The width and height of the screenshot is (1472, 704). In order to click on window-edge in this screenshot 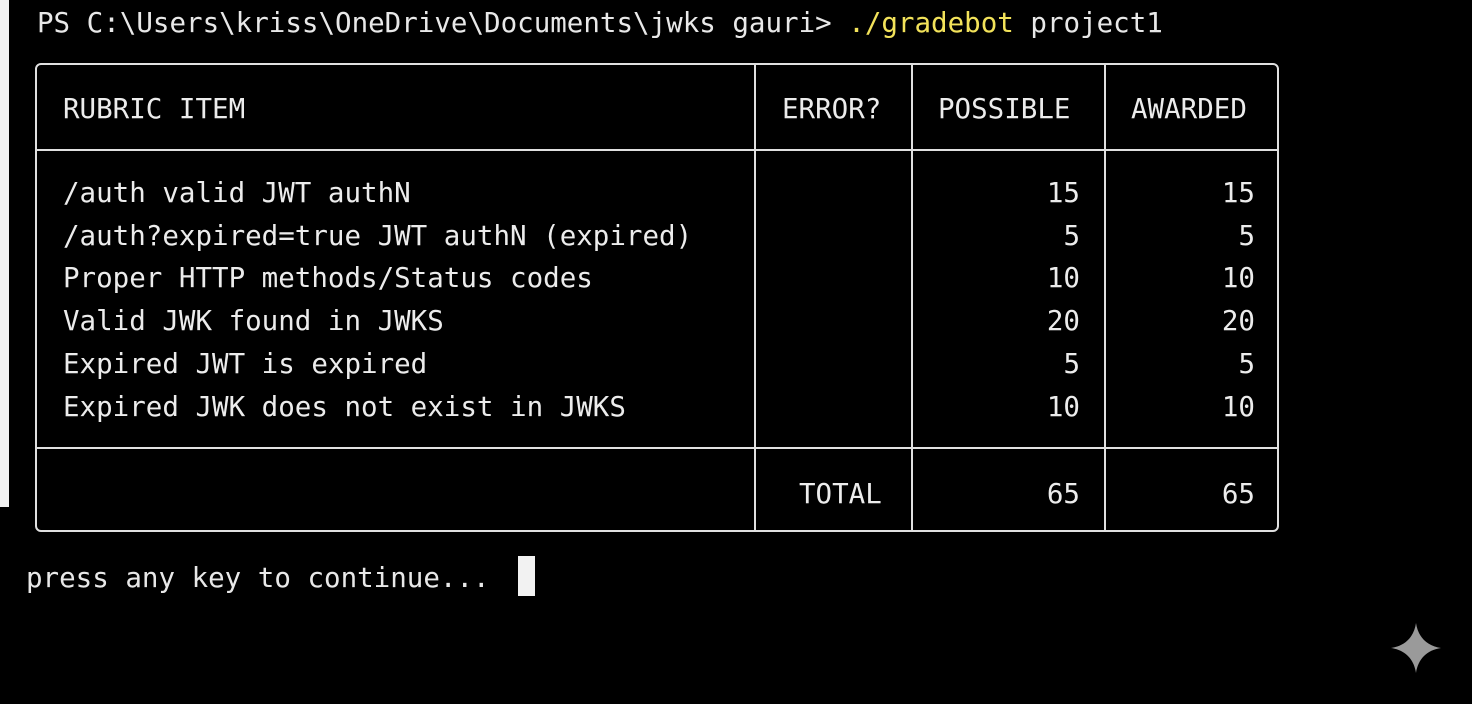, I will do `click(4, 253)`.